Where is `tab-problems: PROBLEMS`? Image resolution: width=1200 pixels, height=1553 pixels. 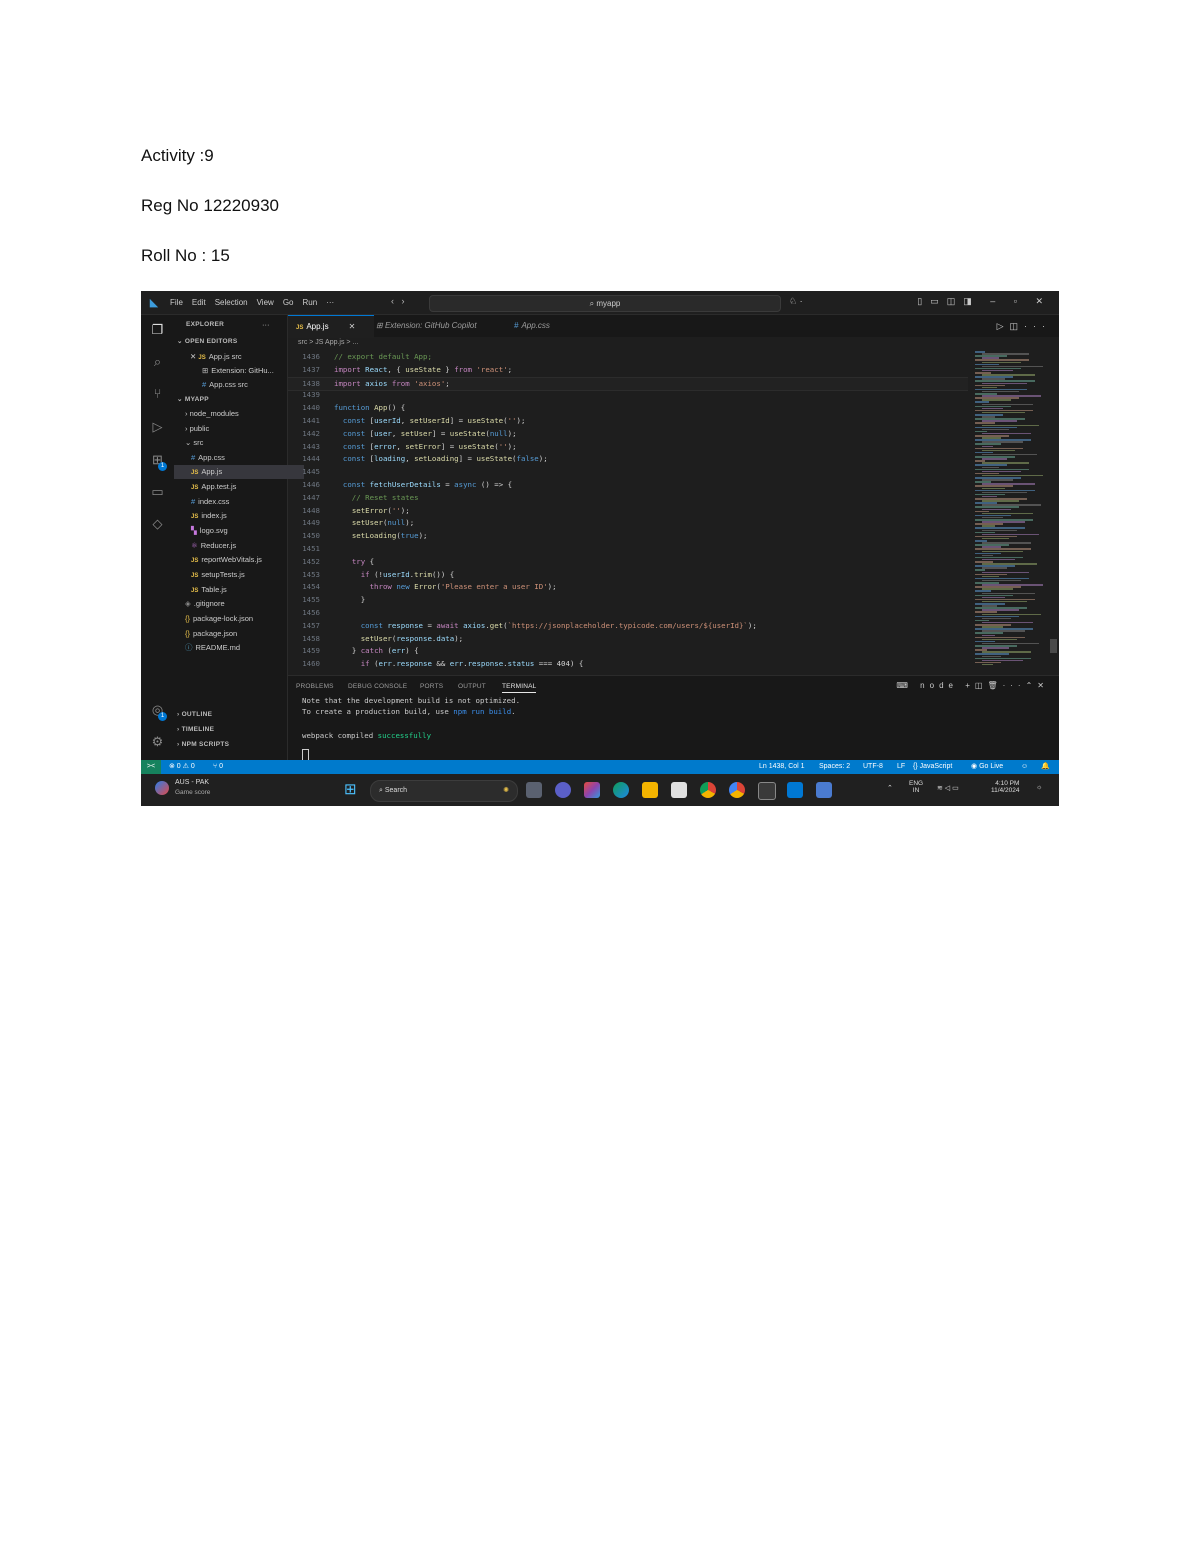
tab-problems: PROBLEMS is located at coordinates (315, 686).